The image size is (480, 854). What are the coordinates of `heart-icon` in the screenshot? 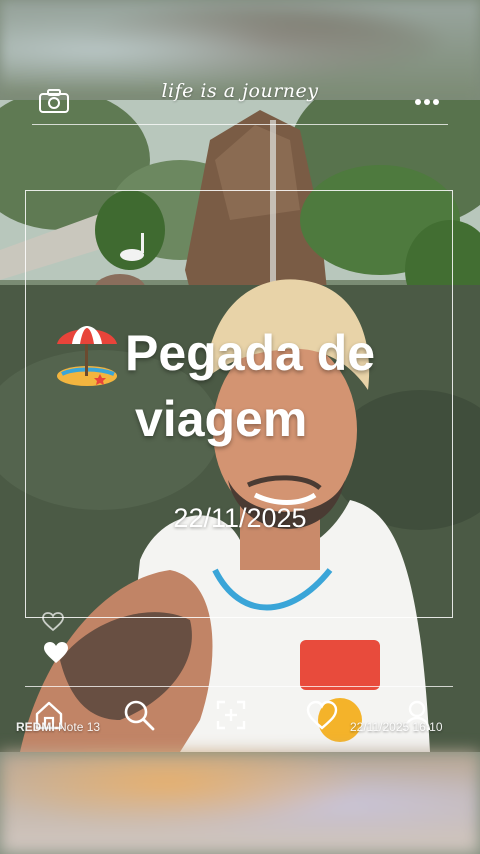 It's located at (56, 653).